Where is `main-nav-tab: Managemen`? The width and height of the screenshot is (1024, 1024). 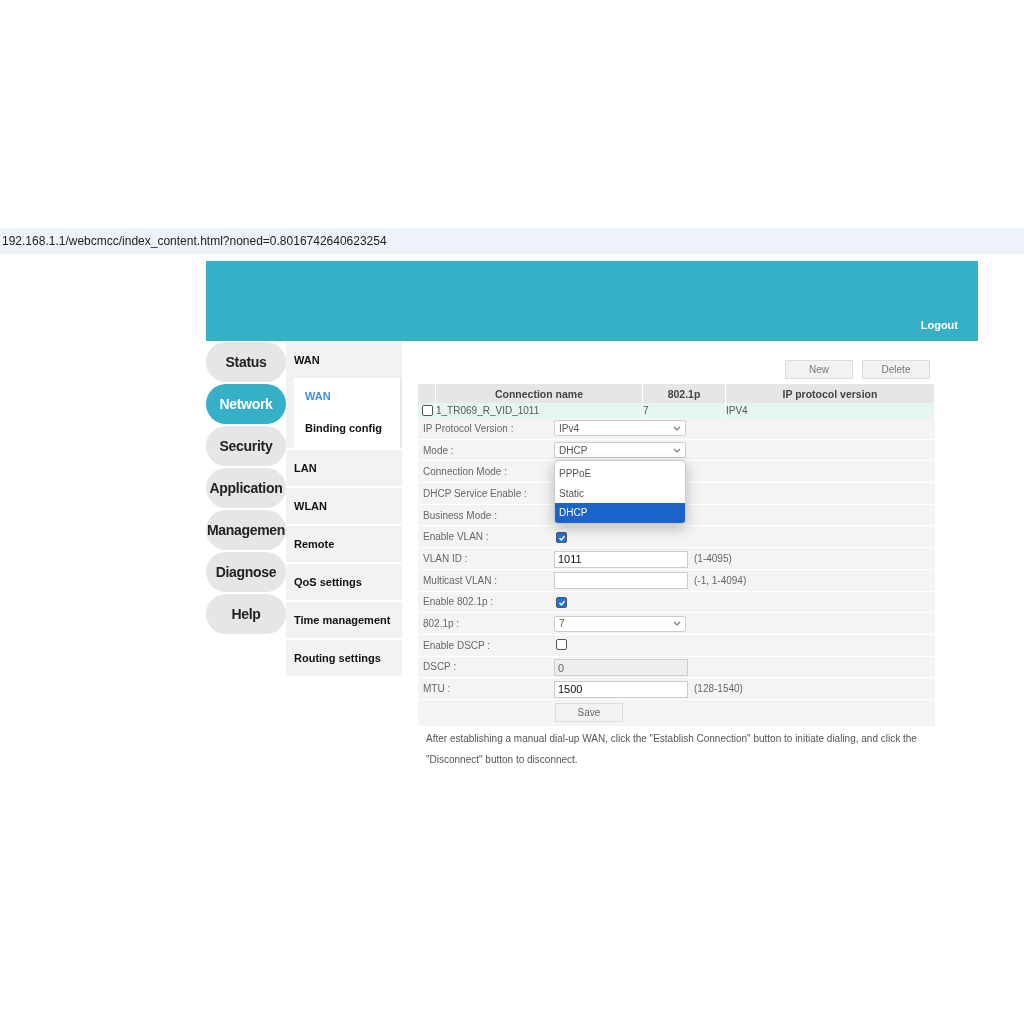 main-nav-tab: Managemen is located at coordinates (246, 530).